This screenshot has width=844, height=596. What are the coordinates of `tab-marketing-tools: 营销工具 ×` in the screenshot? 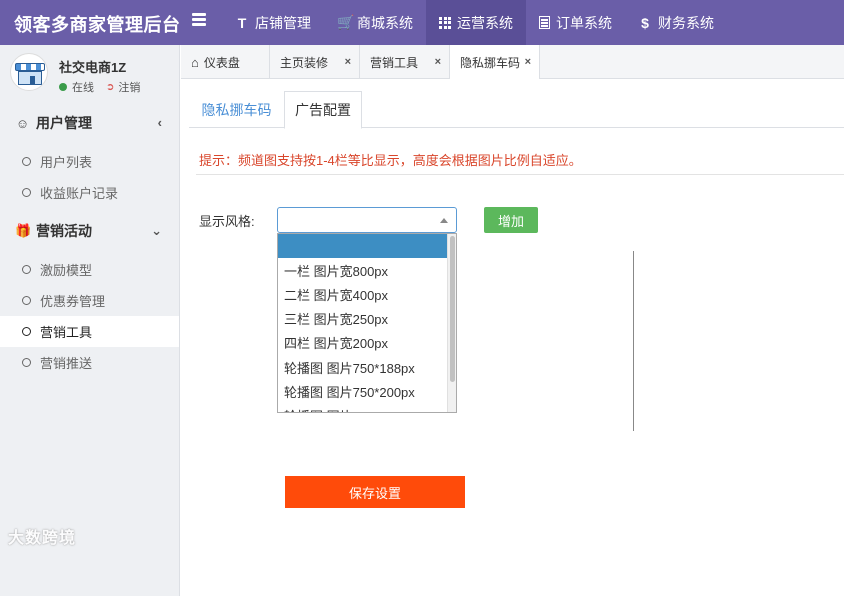 It's located at (405, 62).